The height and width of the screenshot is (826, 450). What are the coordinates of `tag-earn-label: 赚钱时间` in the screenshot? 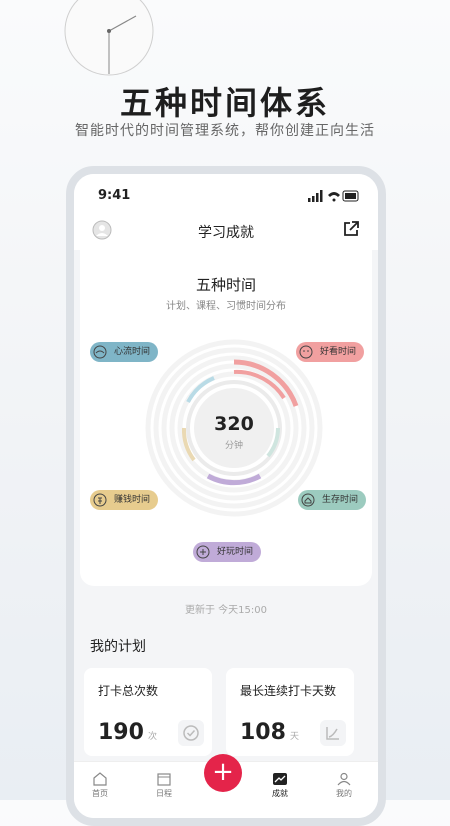 It's located at (132, 500).